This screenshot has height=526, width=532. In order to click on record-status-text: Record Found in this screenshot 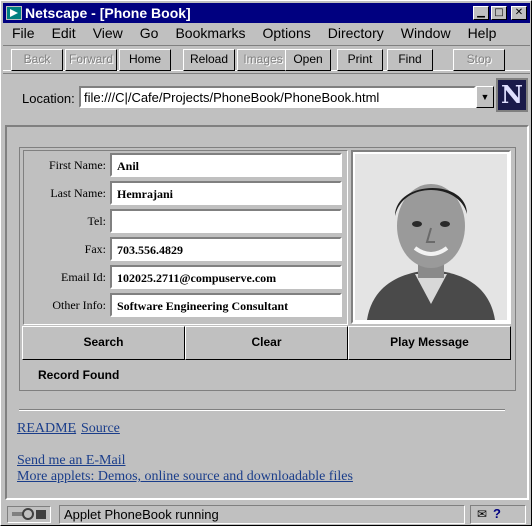, I will do `click(79, 375)`.